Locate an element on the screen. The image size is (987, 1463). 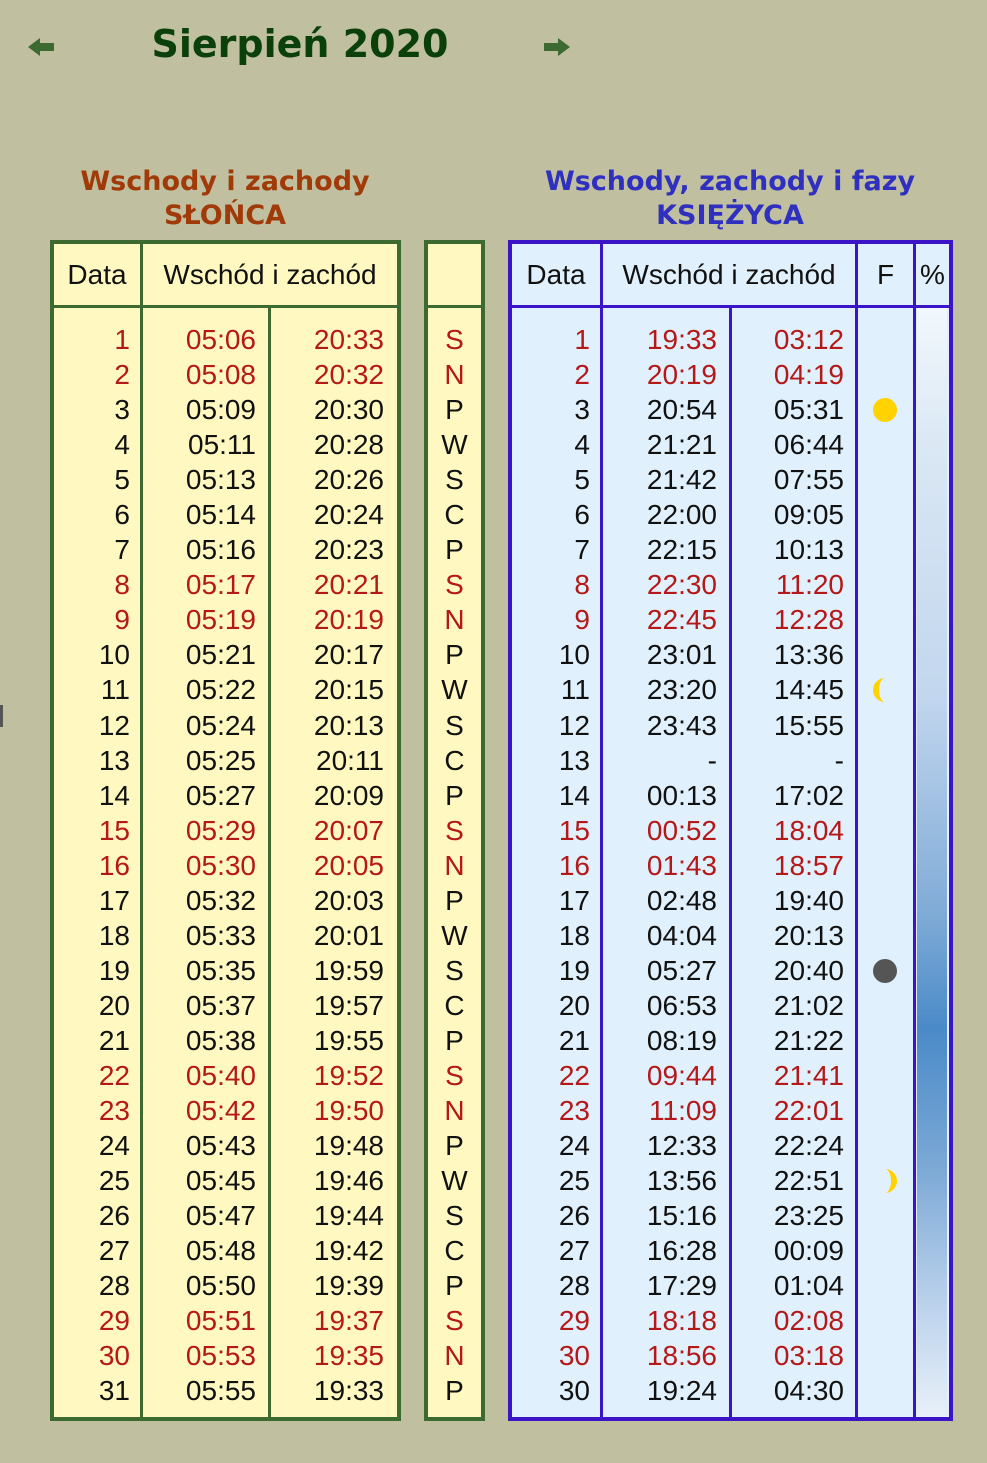
moon-date-cell: 19 is located at coordinates (574, 970).